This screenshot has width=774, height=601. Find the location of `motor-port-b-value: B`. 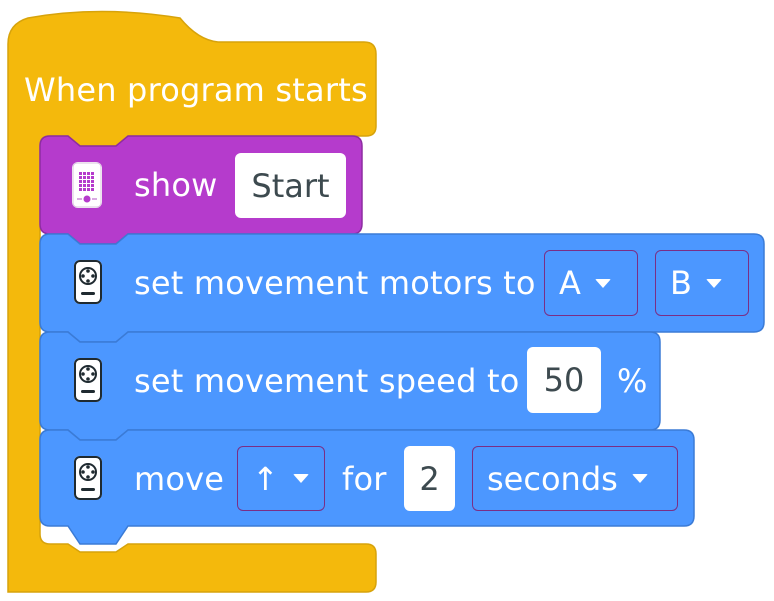

motor-port-b-value: B is located at coordinates (681, 283).